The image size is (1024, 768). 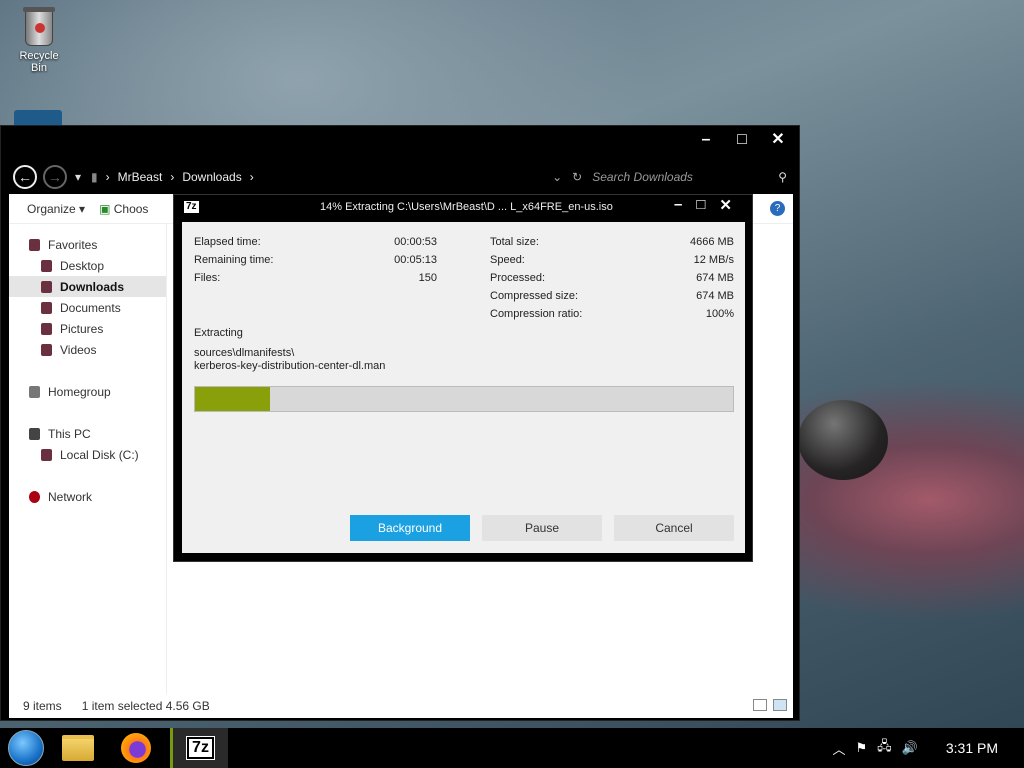 I want to click on nav-videos: Videos, so click(x=87, y=349).